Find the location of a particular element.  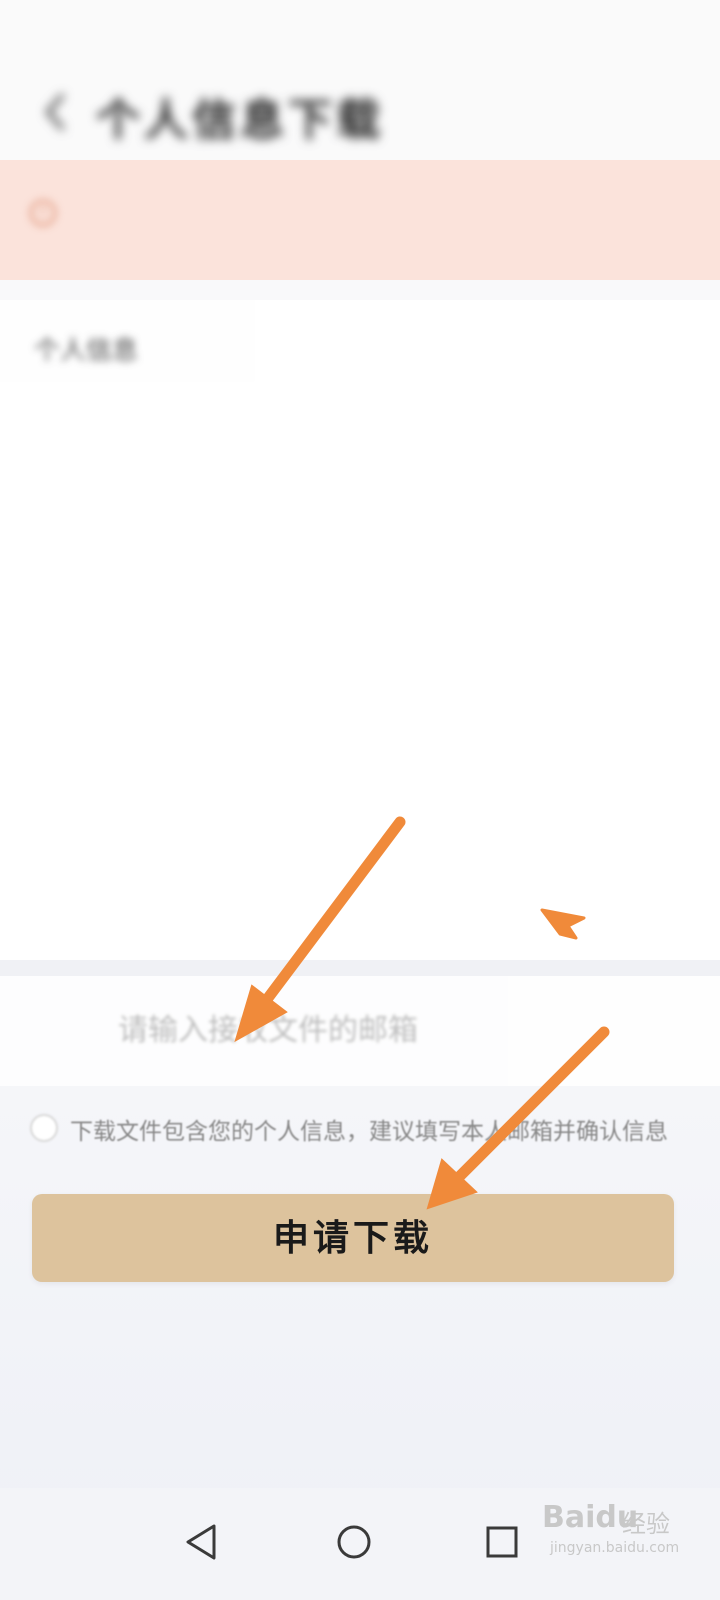

triangle-back-icon is located at coordinates (202, 1542).